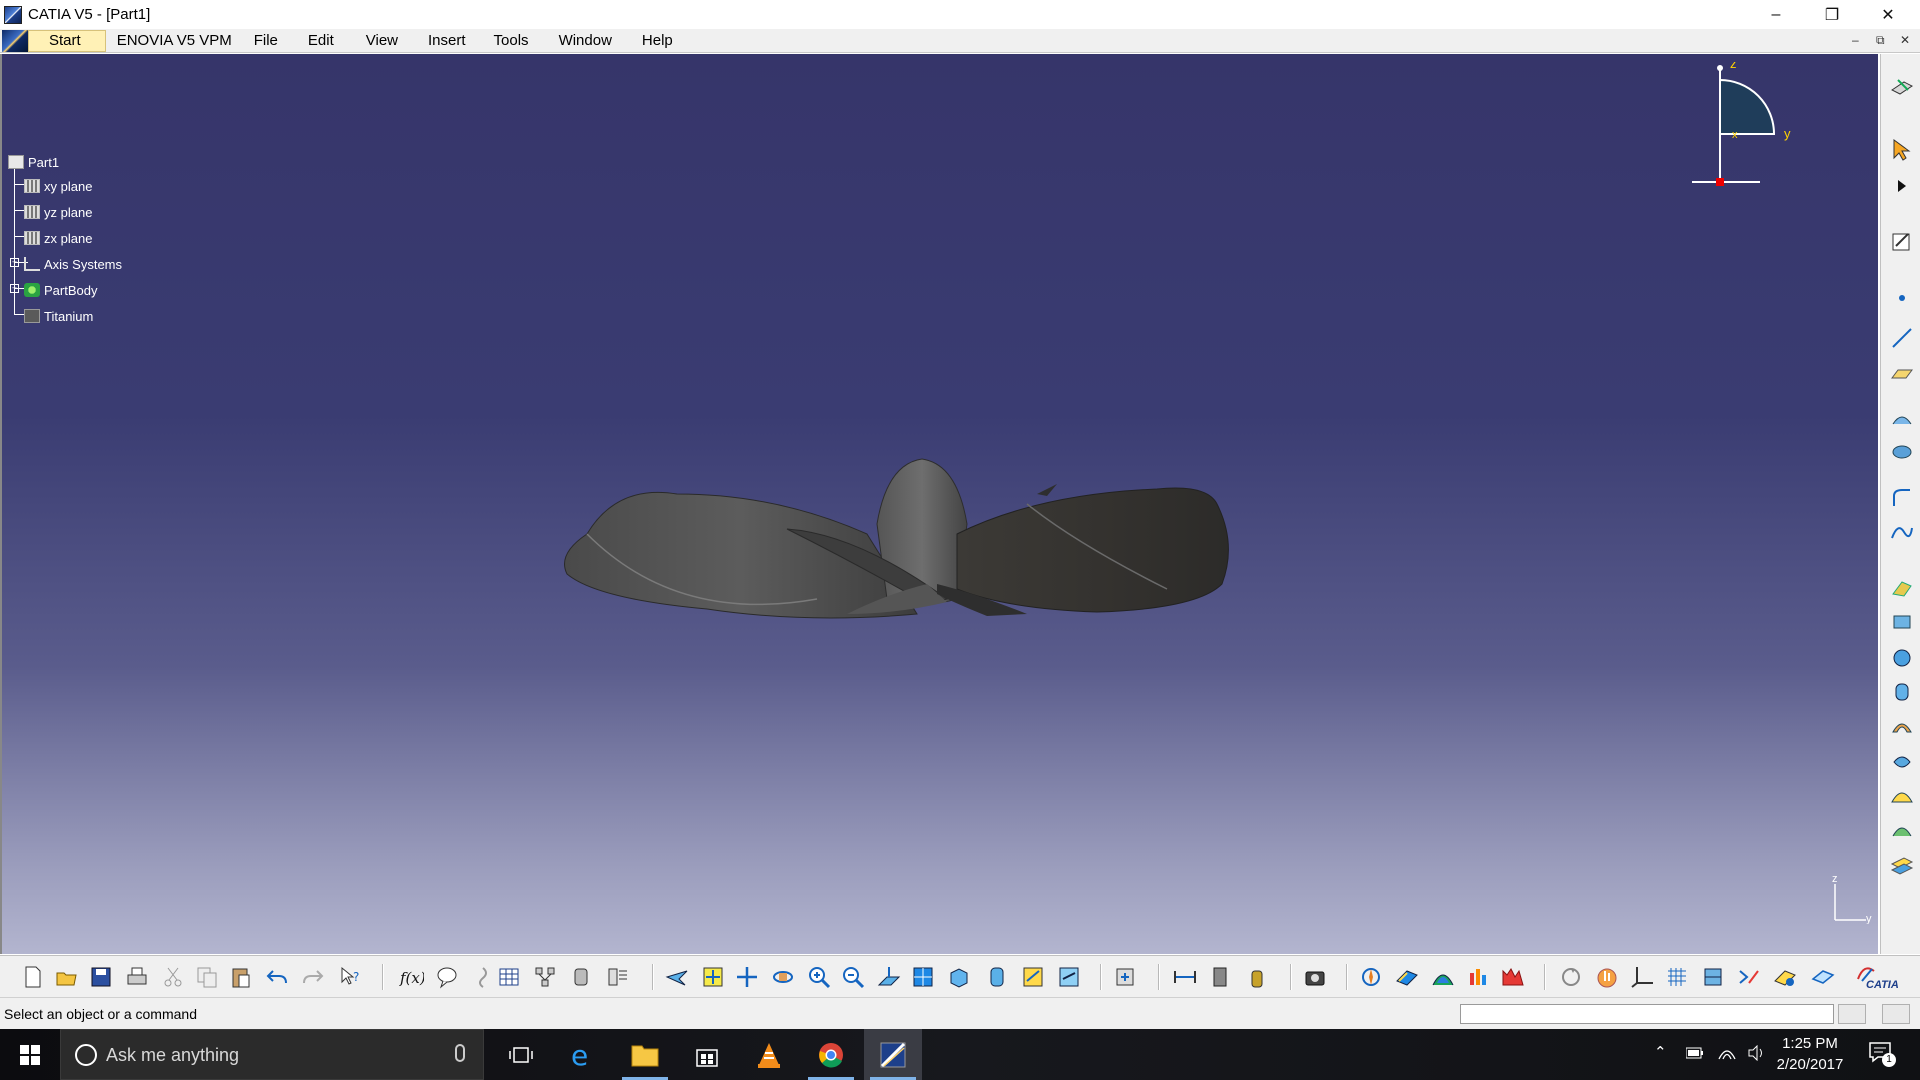 The height and width of the screenshot is (1080, 1920). What do you see at coordinates (1125, 977) in the screenshot?
I see `publish-icon` at bounding box center [1125, 977].